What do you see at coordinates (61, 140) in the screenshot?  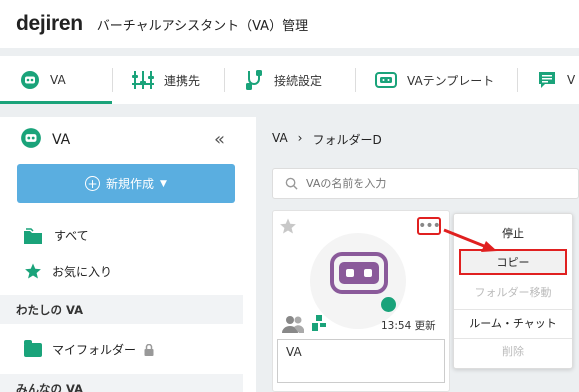 I see `sidebar-title: VA` at bounding box center [61, 140].